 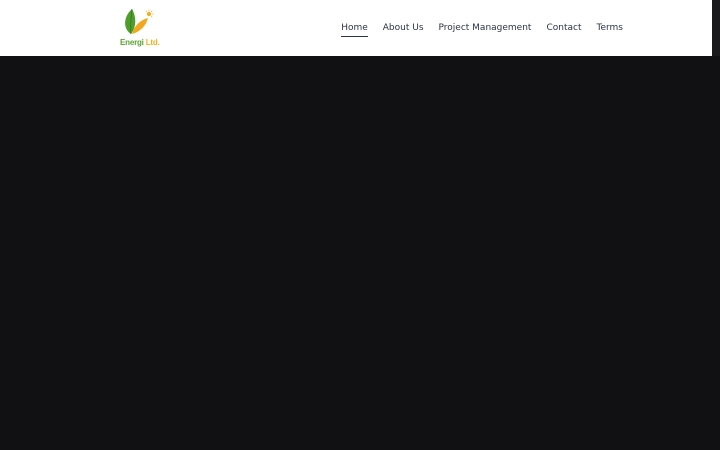 I want to click on brand-name: Energi Ltd., so click(x=140, y=42).